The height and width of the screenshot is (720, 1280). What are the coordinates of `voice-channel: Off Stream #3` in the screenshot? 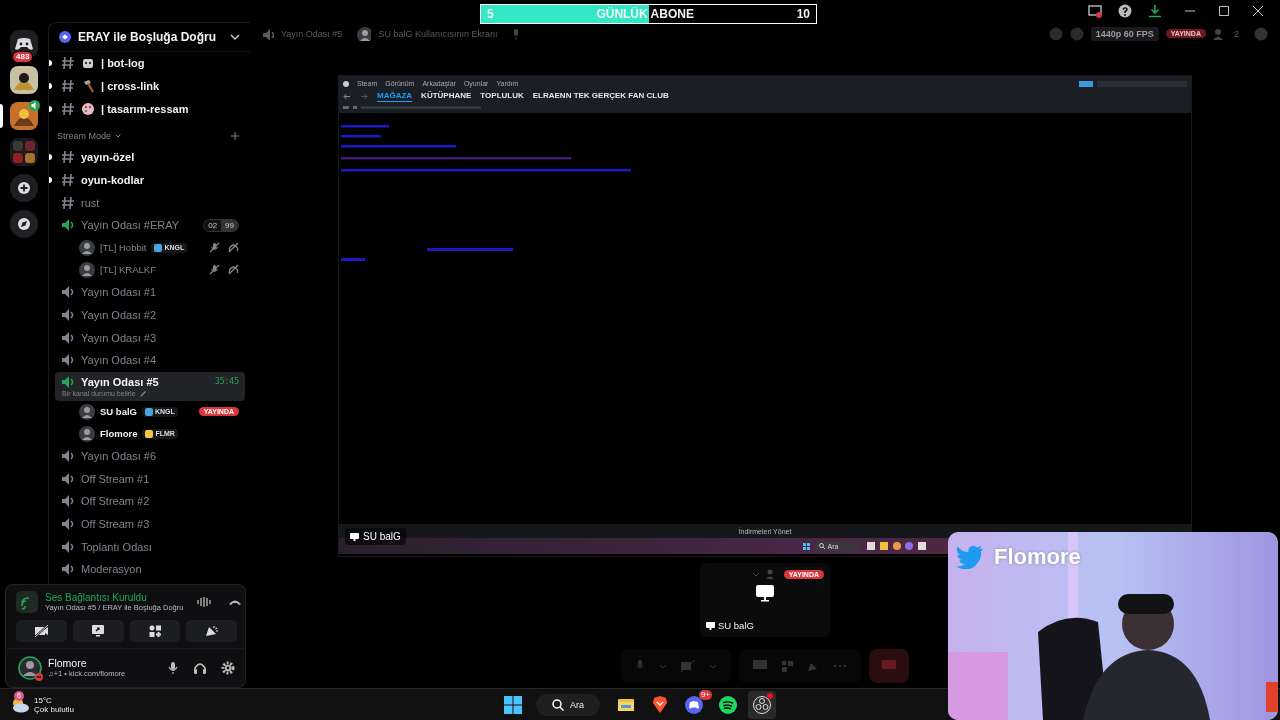 It's located at (150, 524).